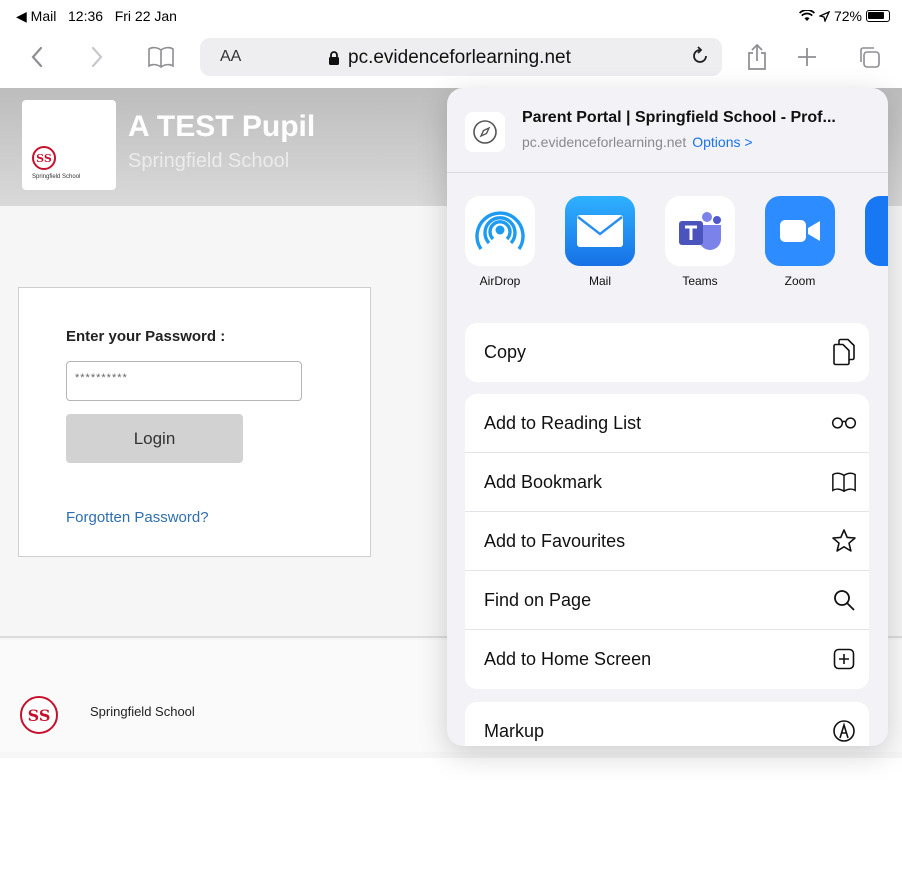  Describe the element at coordinates (142, 711) in the screenshot. I see `footer-school-name: Springfield School` at that location.